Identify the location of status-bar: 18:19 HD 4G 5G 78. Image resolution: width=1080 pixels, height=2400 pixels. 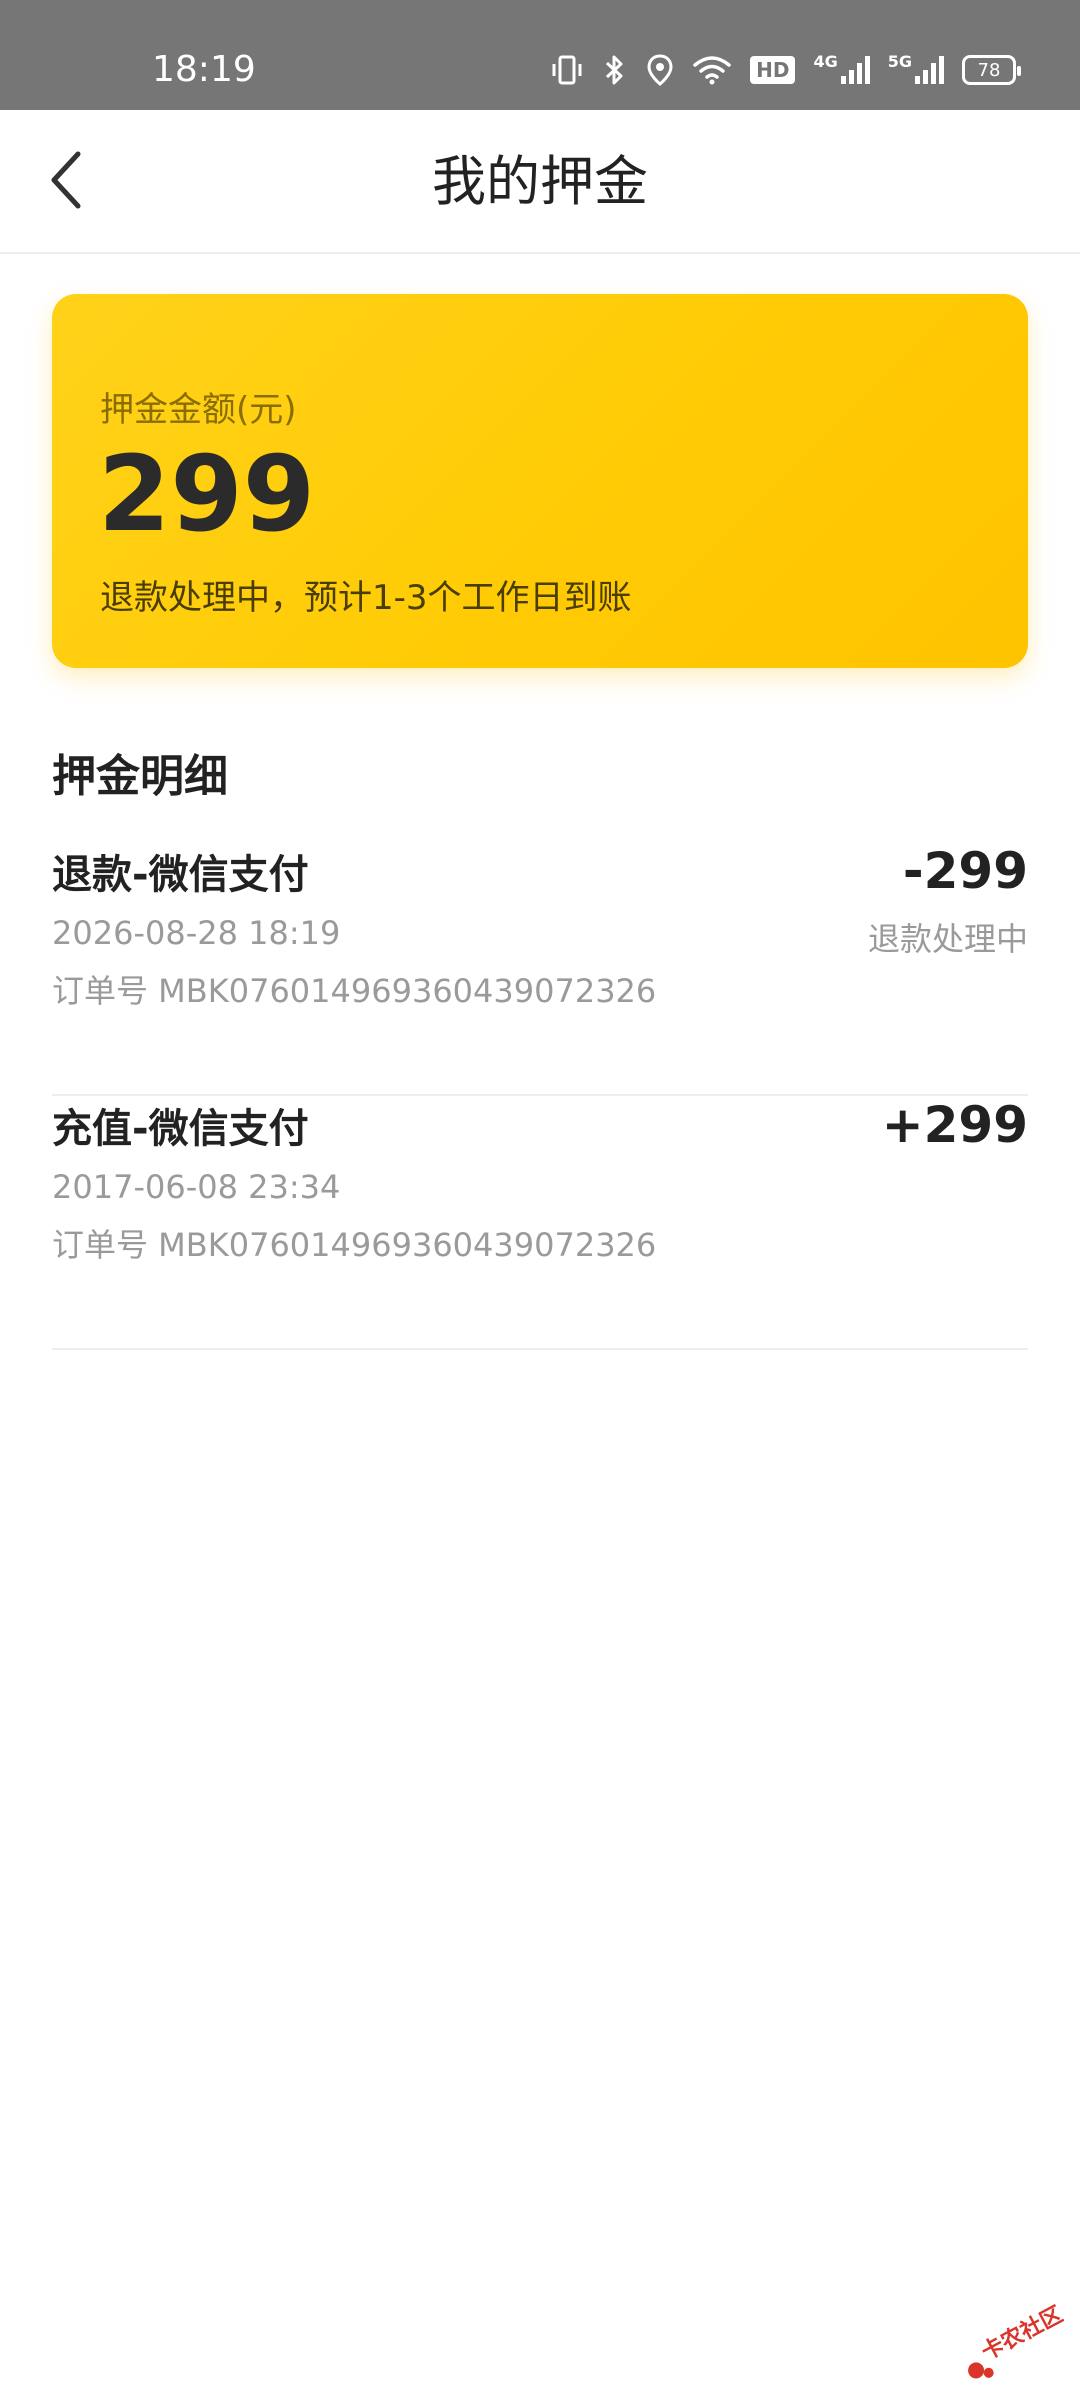
(540, 55).